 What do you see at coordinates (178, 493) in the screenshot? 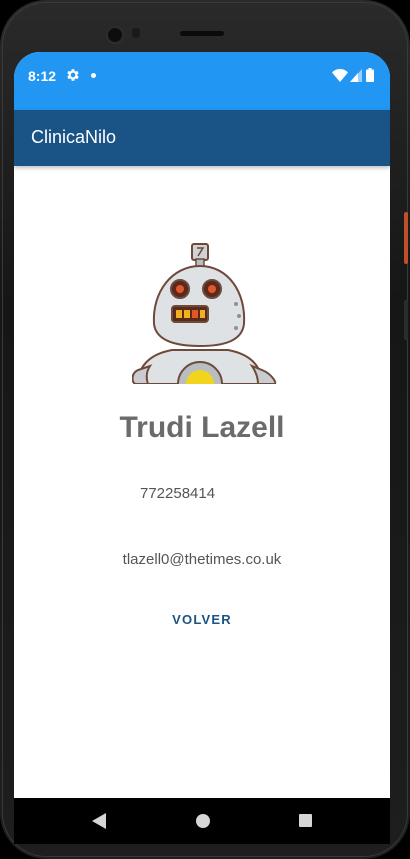
I see `phone-number: 772258414` at bounding box center [178, 493].